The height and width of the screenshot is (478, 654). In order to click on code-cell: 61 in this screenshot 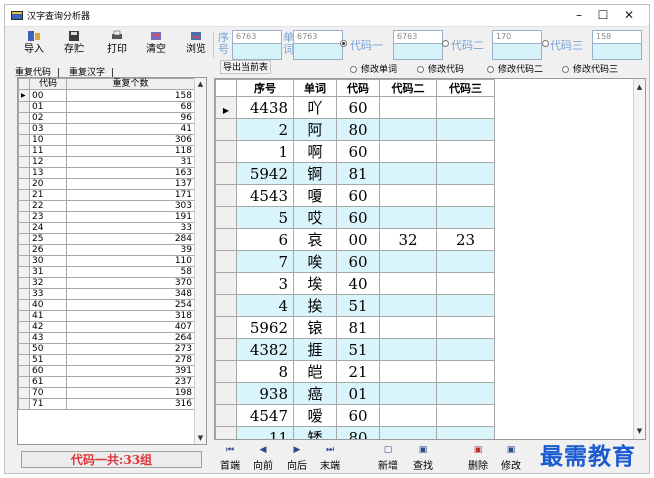, I will do `click(48, 382)`.